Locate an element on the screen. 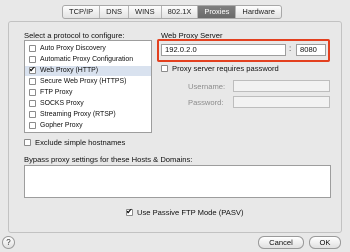 The height and width of the screenshot is (252, 350). list-item: Automatic Proxy Configuration is located at coordinates (88, 60).